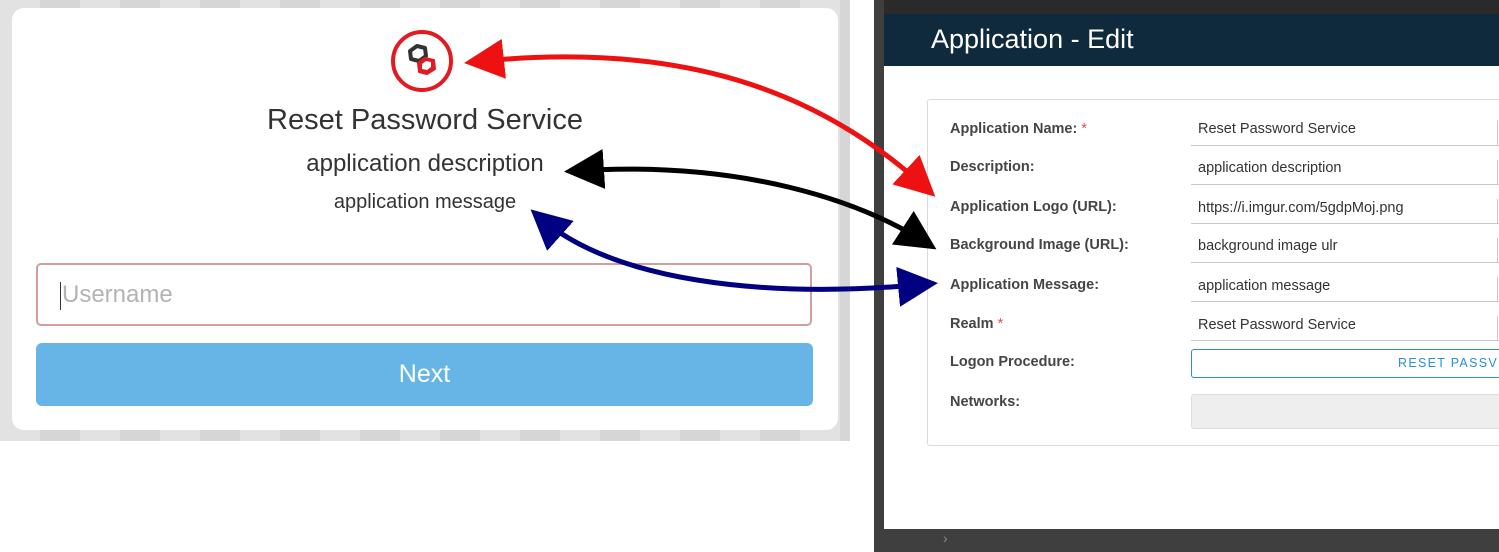 The height and width of the screenshot is (552, 1499). I want to click on description-mapping-arrow, so click(750, 199).